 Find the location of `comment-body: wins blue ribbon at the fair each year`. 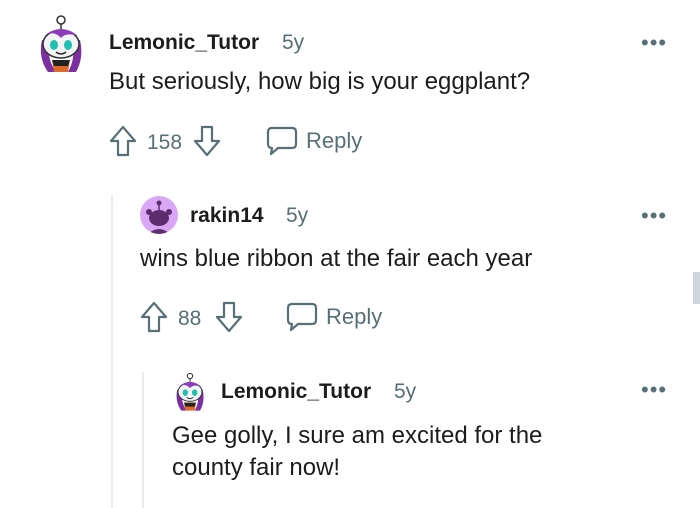

comment-body: wins blue ribbon at the fair each year is located at coordinates (336, 258).